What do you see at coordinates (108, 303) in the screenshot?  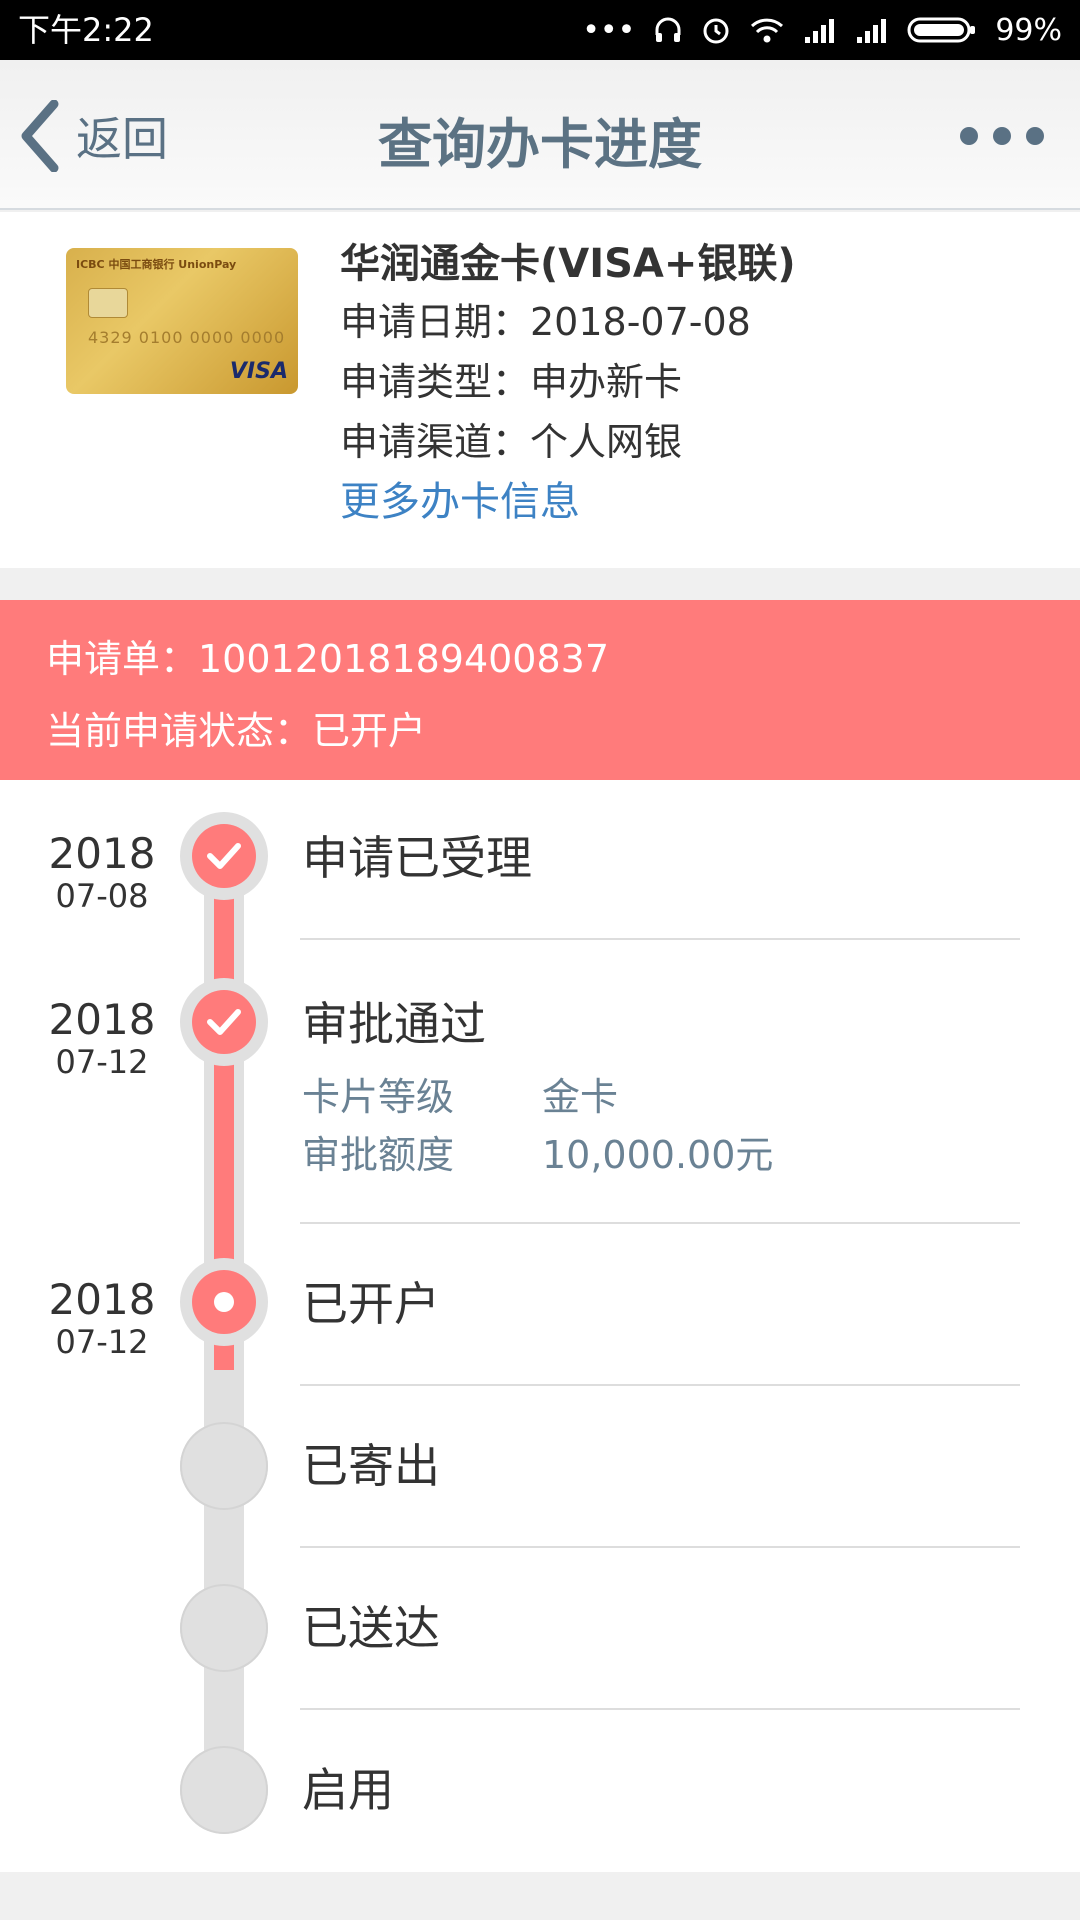 I see `card-chip-icon` at bounding box center [108, 303].